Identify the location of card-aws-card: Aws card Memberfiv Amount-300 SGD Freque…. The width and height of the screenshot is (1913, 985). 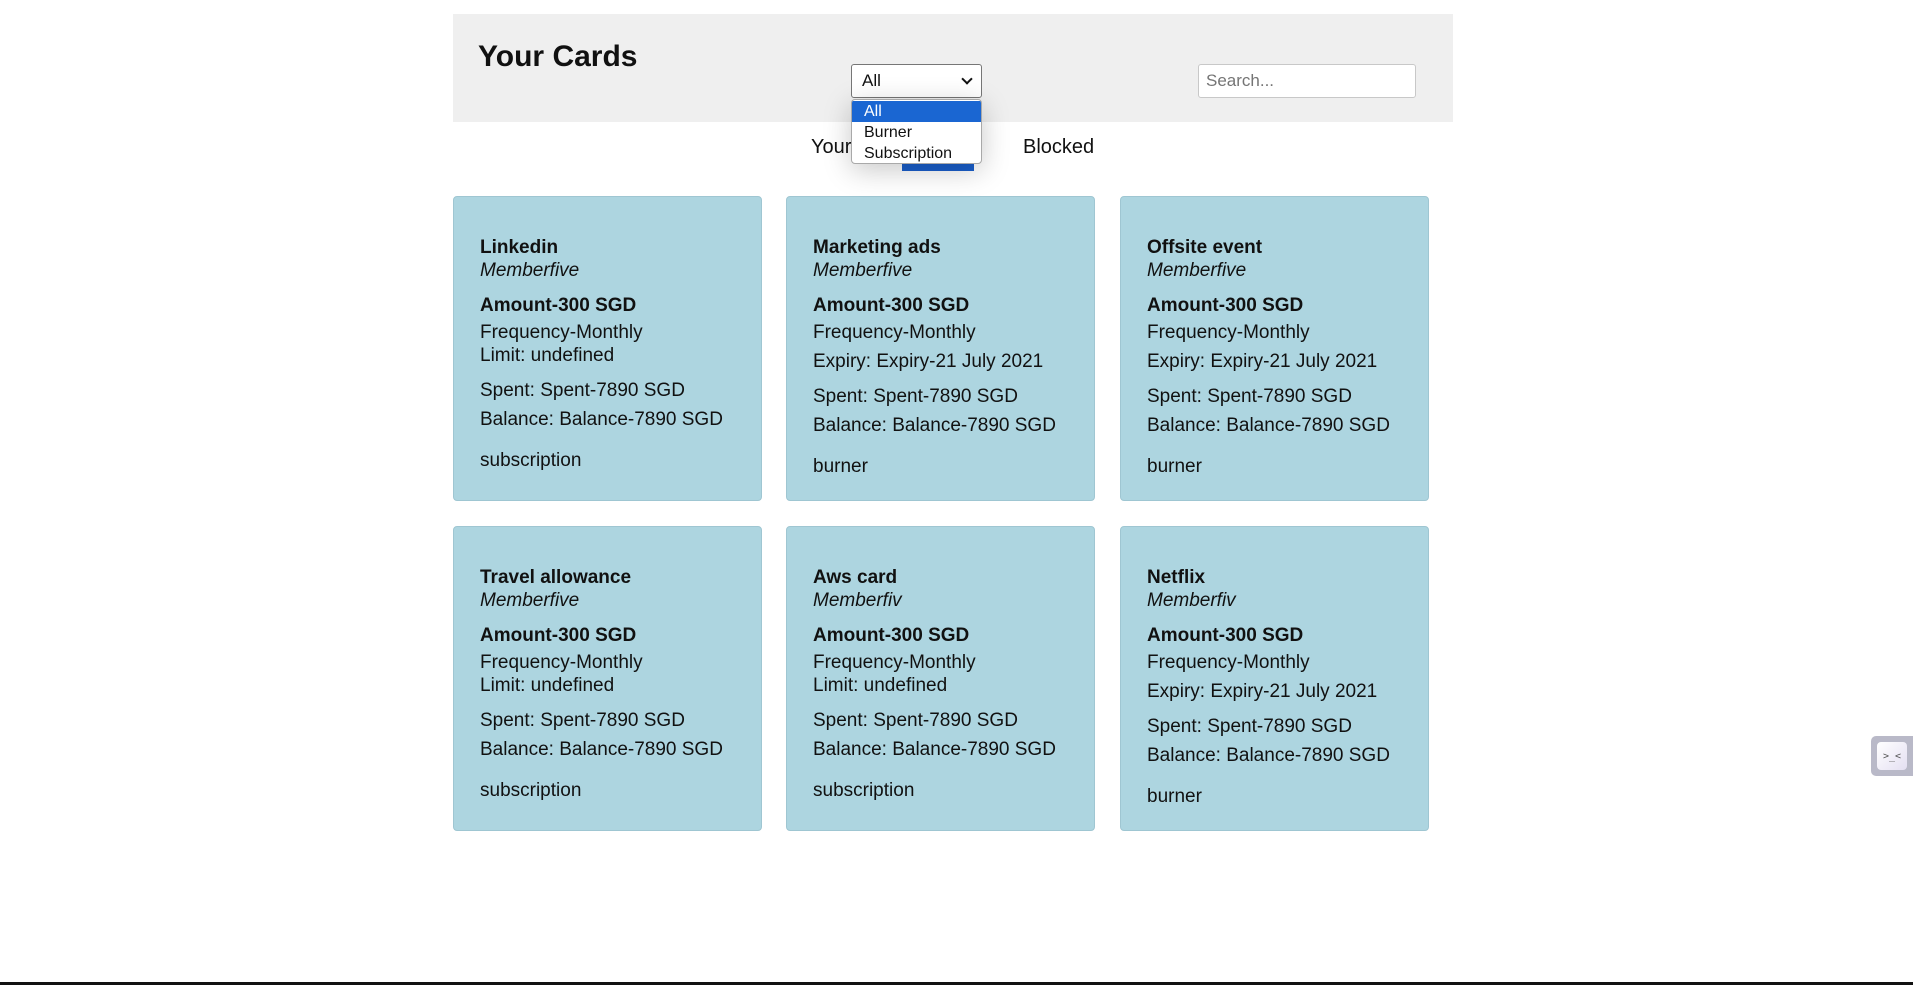
(940, 678).